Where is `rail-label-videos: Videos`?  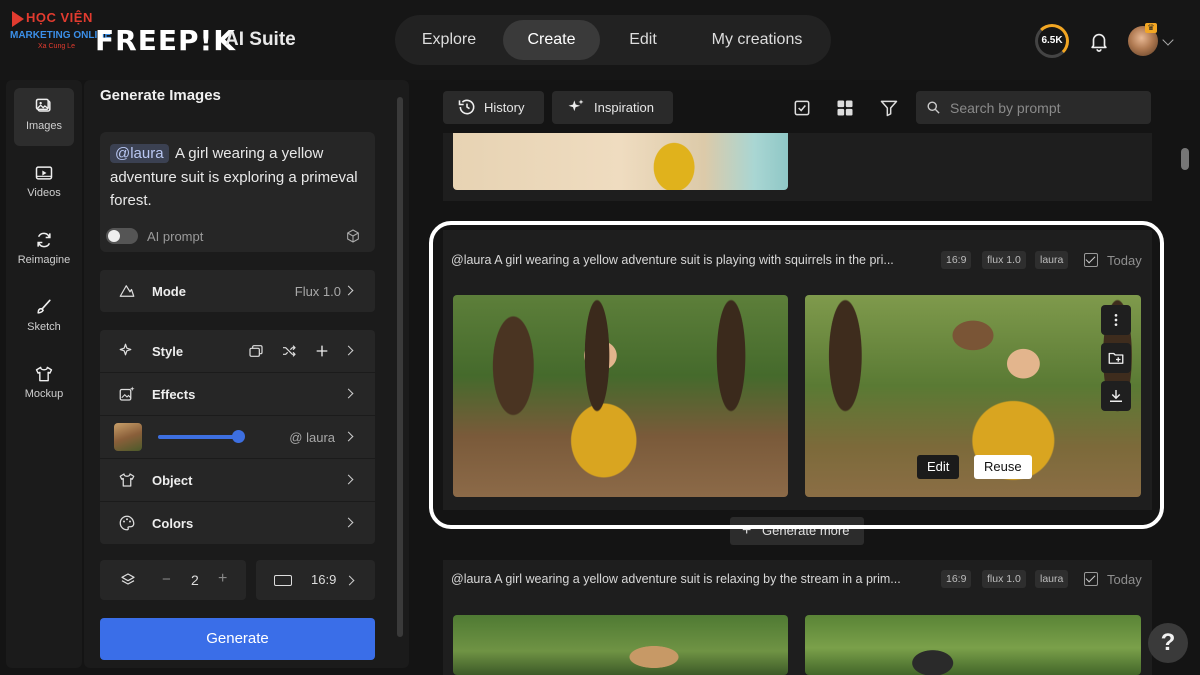
rail-label-videos: Videos is located at coordinates (44, 193).